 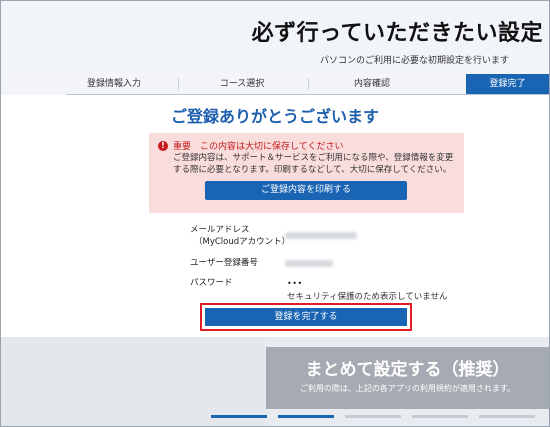 I want to click on password-value: •••, so click(x=295, y=283).